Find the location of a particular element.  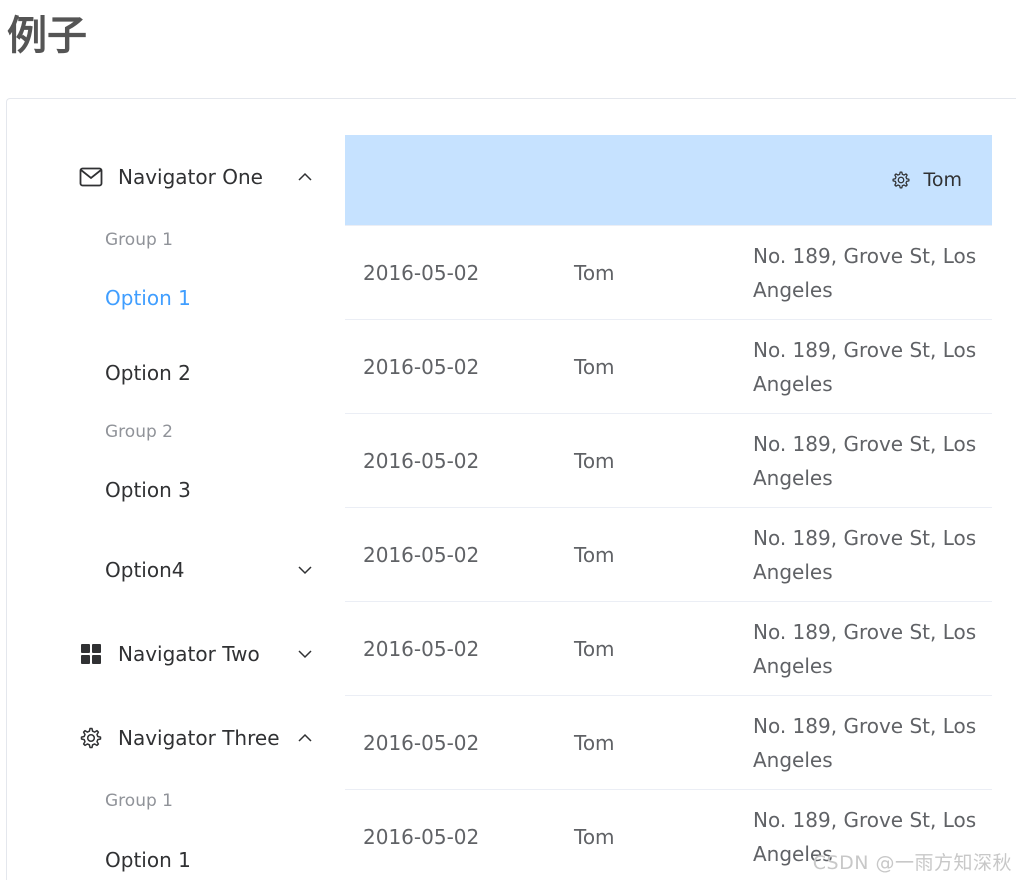

menu-navigator-two: Navigator Two is located at coordinates (172, 654).